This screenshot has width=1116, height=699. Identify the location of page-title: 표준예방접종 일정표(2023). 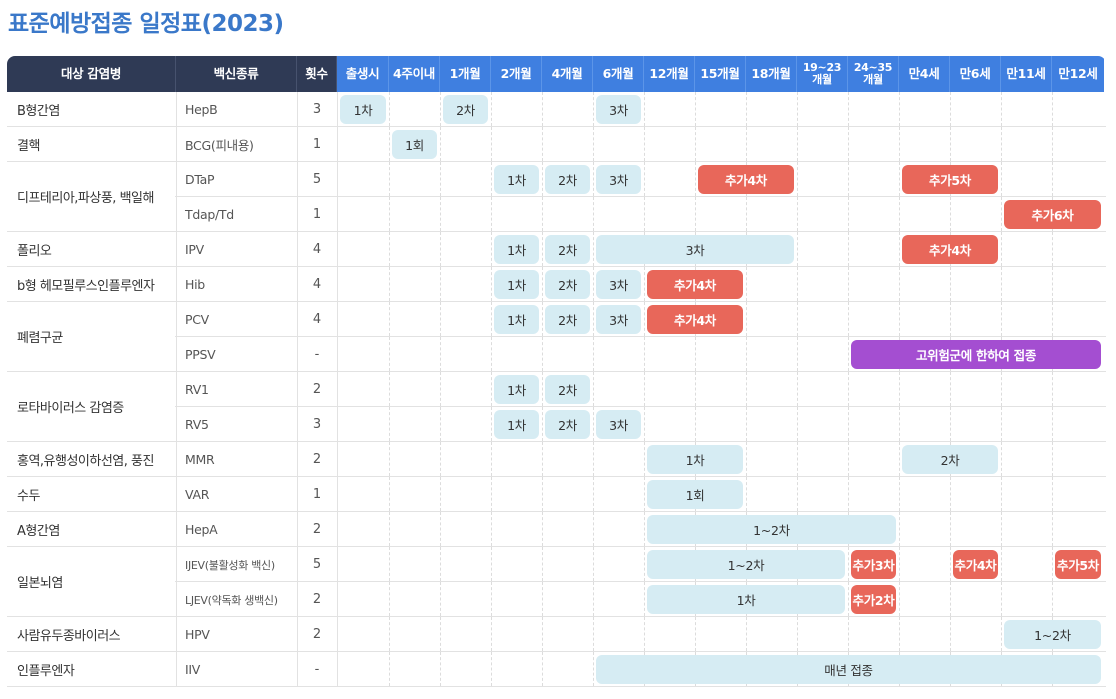
(146, 24).